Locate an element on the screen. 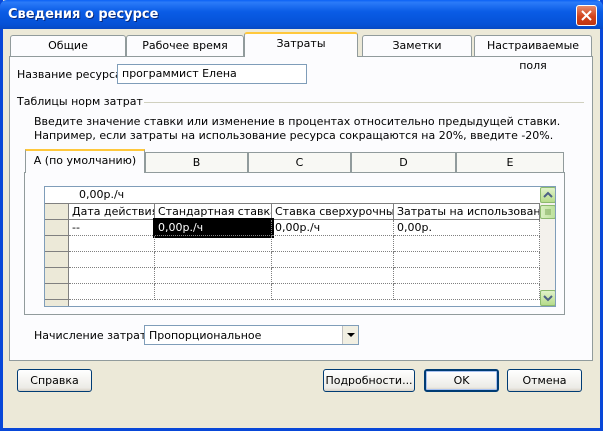 Image resolution: width=603 pixels, height=431 pixels. corner-cell is located at coordinates (57, 212).